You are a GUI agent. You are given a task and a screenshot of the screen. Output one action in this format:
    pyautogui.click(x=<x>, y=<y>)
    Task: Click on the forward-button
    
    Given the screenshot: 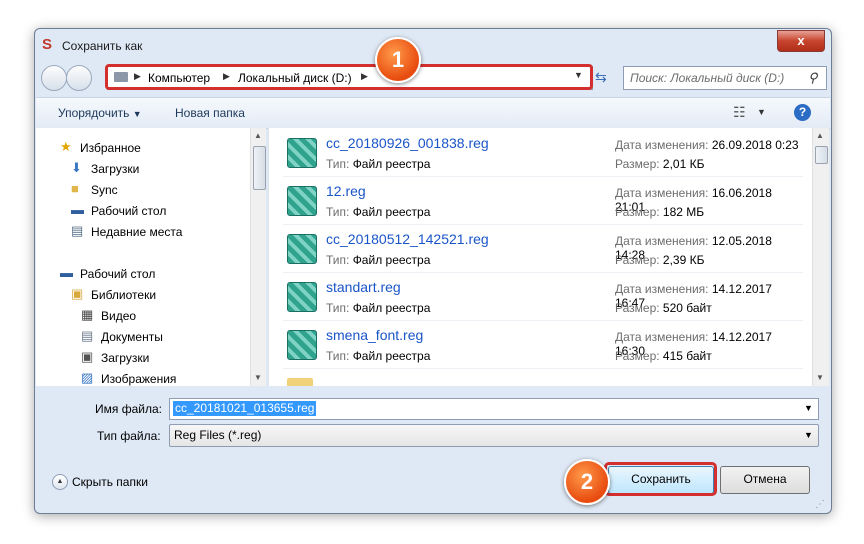 What is the action you would take?
    pyautogui.click(x=79, y=78)
    